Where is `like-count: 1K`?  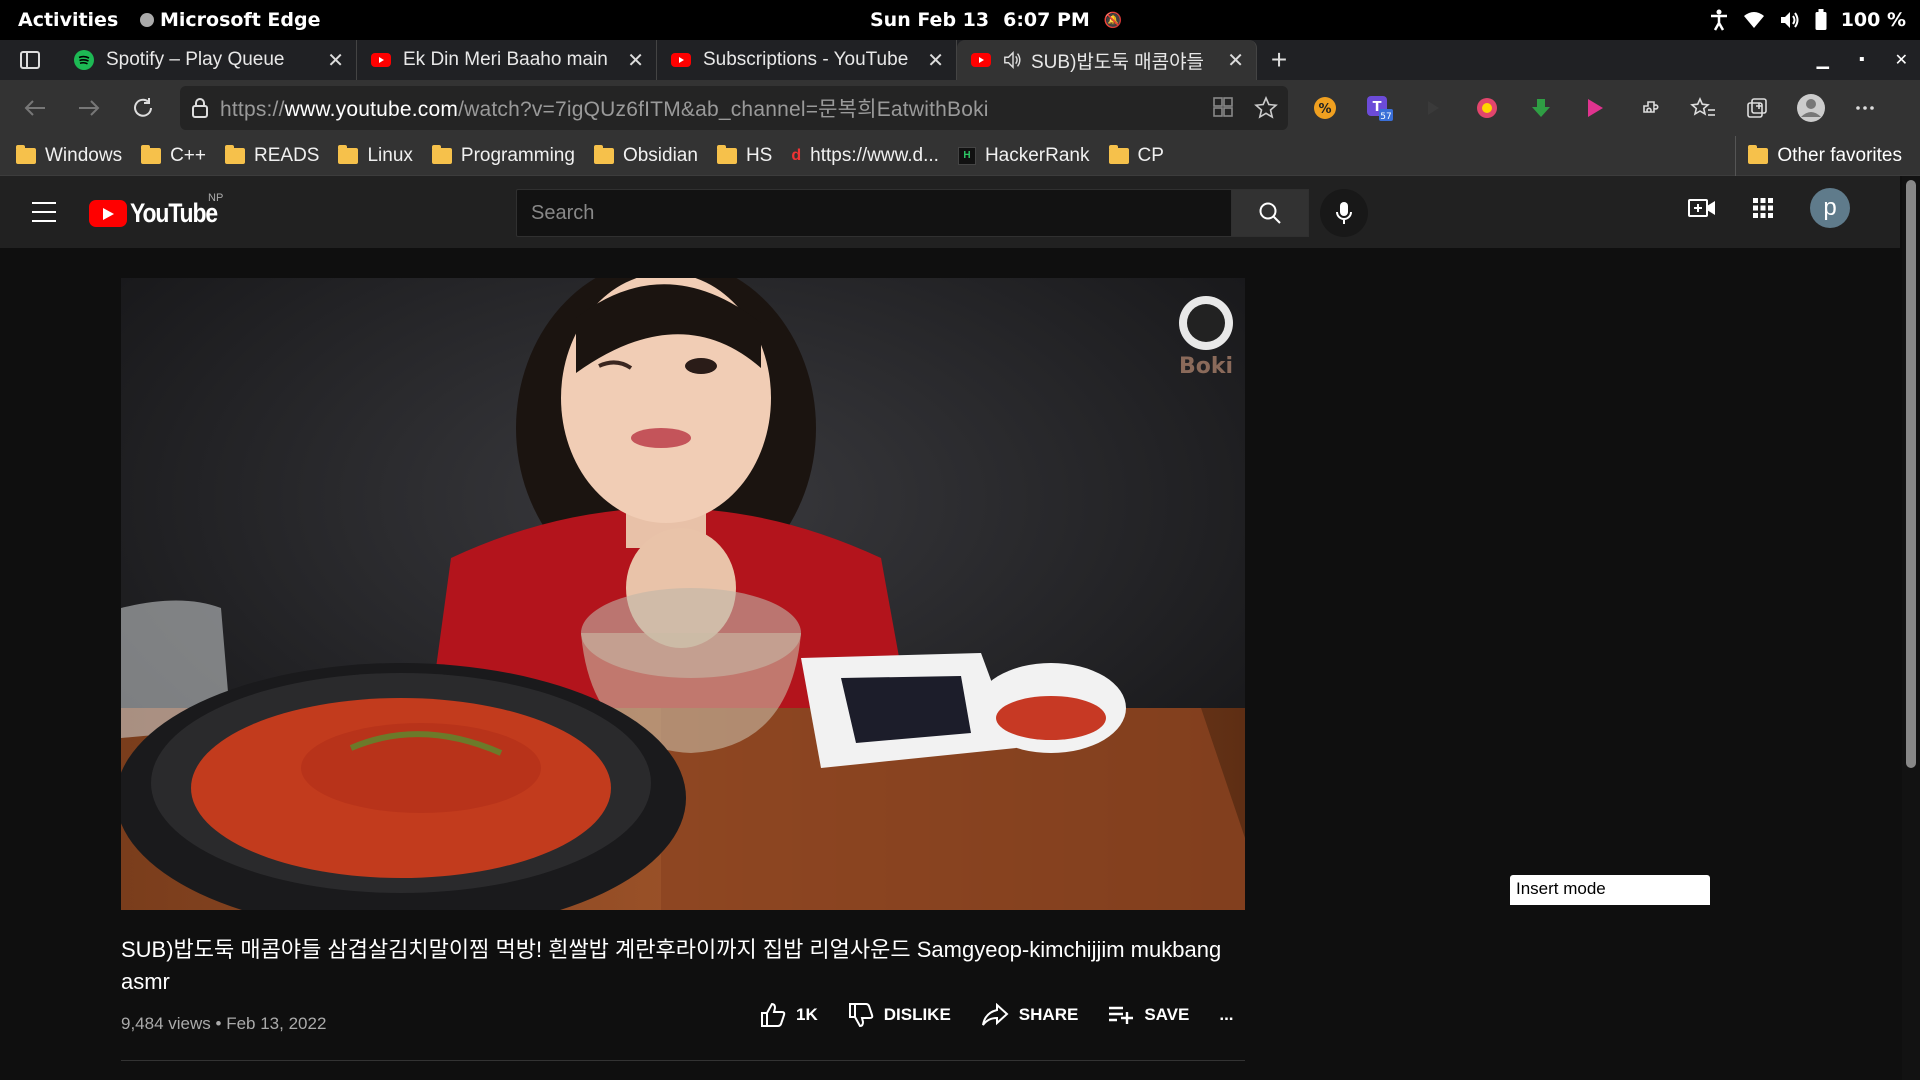 like-count: 1K is located at coordinates (807, 1014).